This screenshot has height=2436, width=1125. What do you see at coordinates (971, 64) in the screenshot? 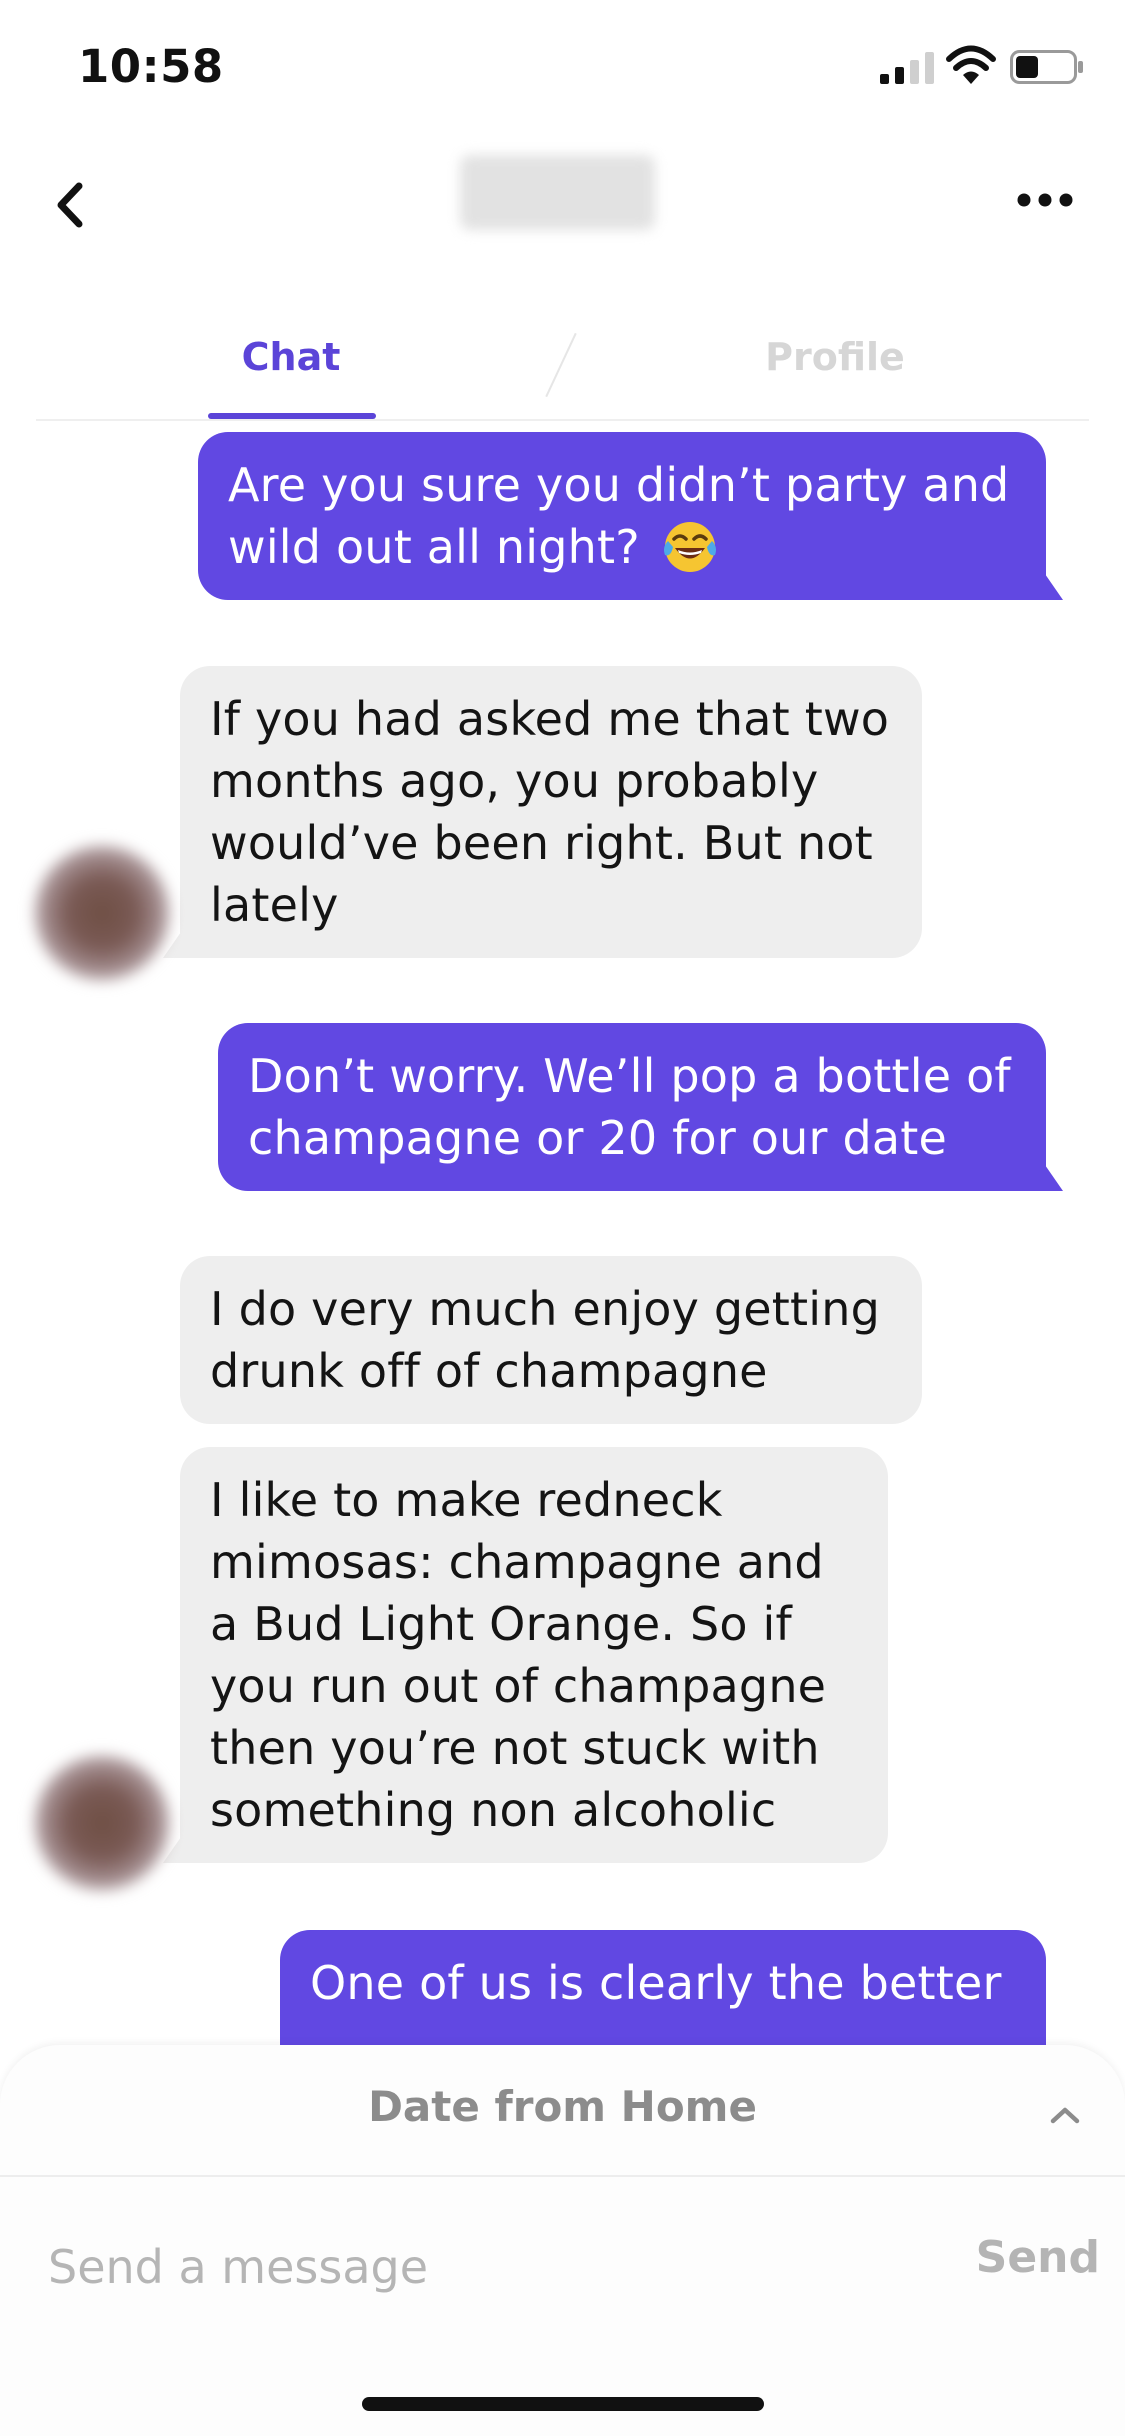
I see `wifi-icon` at bounding box center [971, 64].